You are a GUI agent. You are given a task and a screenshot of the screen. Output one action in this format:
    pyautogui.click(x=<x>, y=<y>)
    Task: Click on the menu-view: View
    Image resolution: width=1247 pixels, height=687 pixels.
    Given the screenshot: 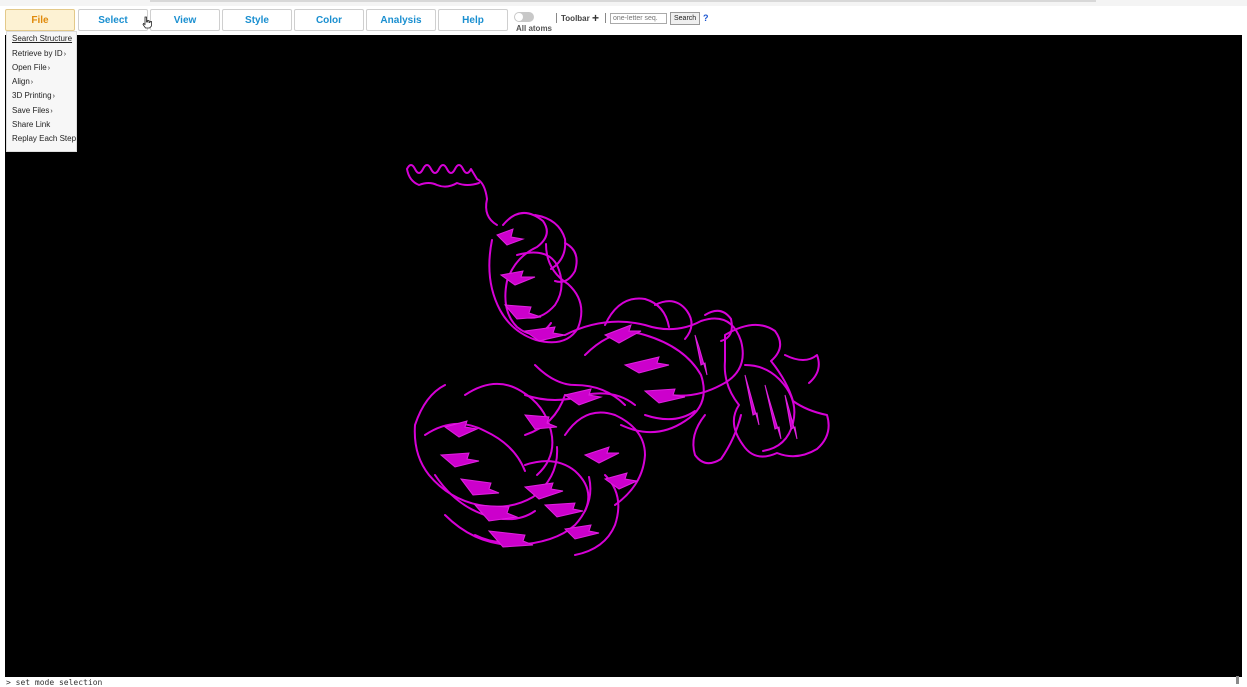 What is the action you would take?
    pyautogui.click(x=185, y=20)
    